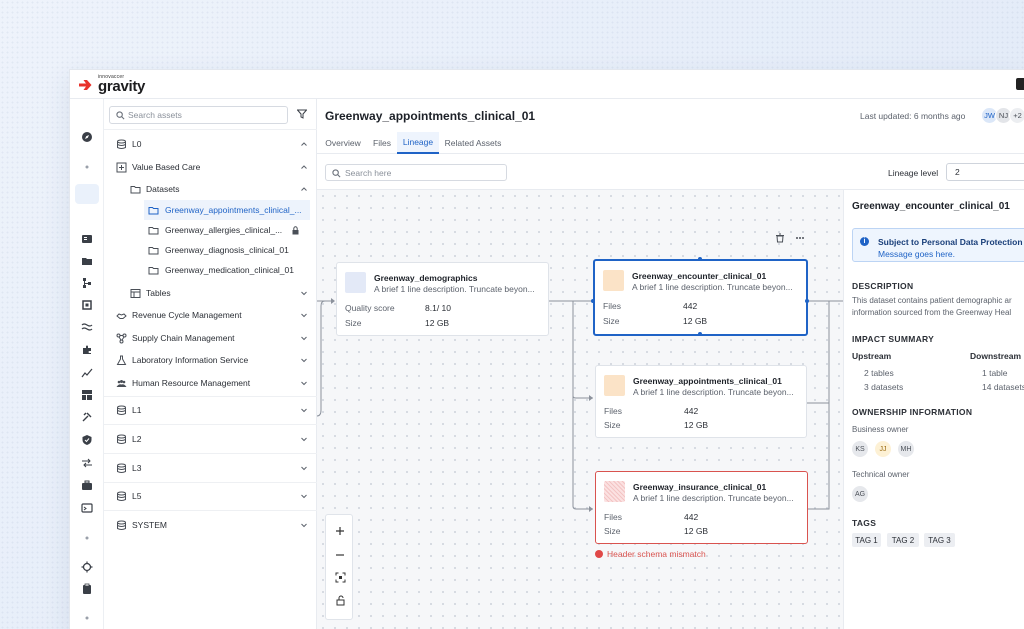  Describe the element at coordinates (210, 144) in the screenshot. I see `tree-item-l0: L0` at that location.